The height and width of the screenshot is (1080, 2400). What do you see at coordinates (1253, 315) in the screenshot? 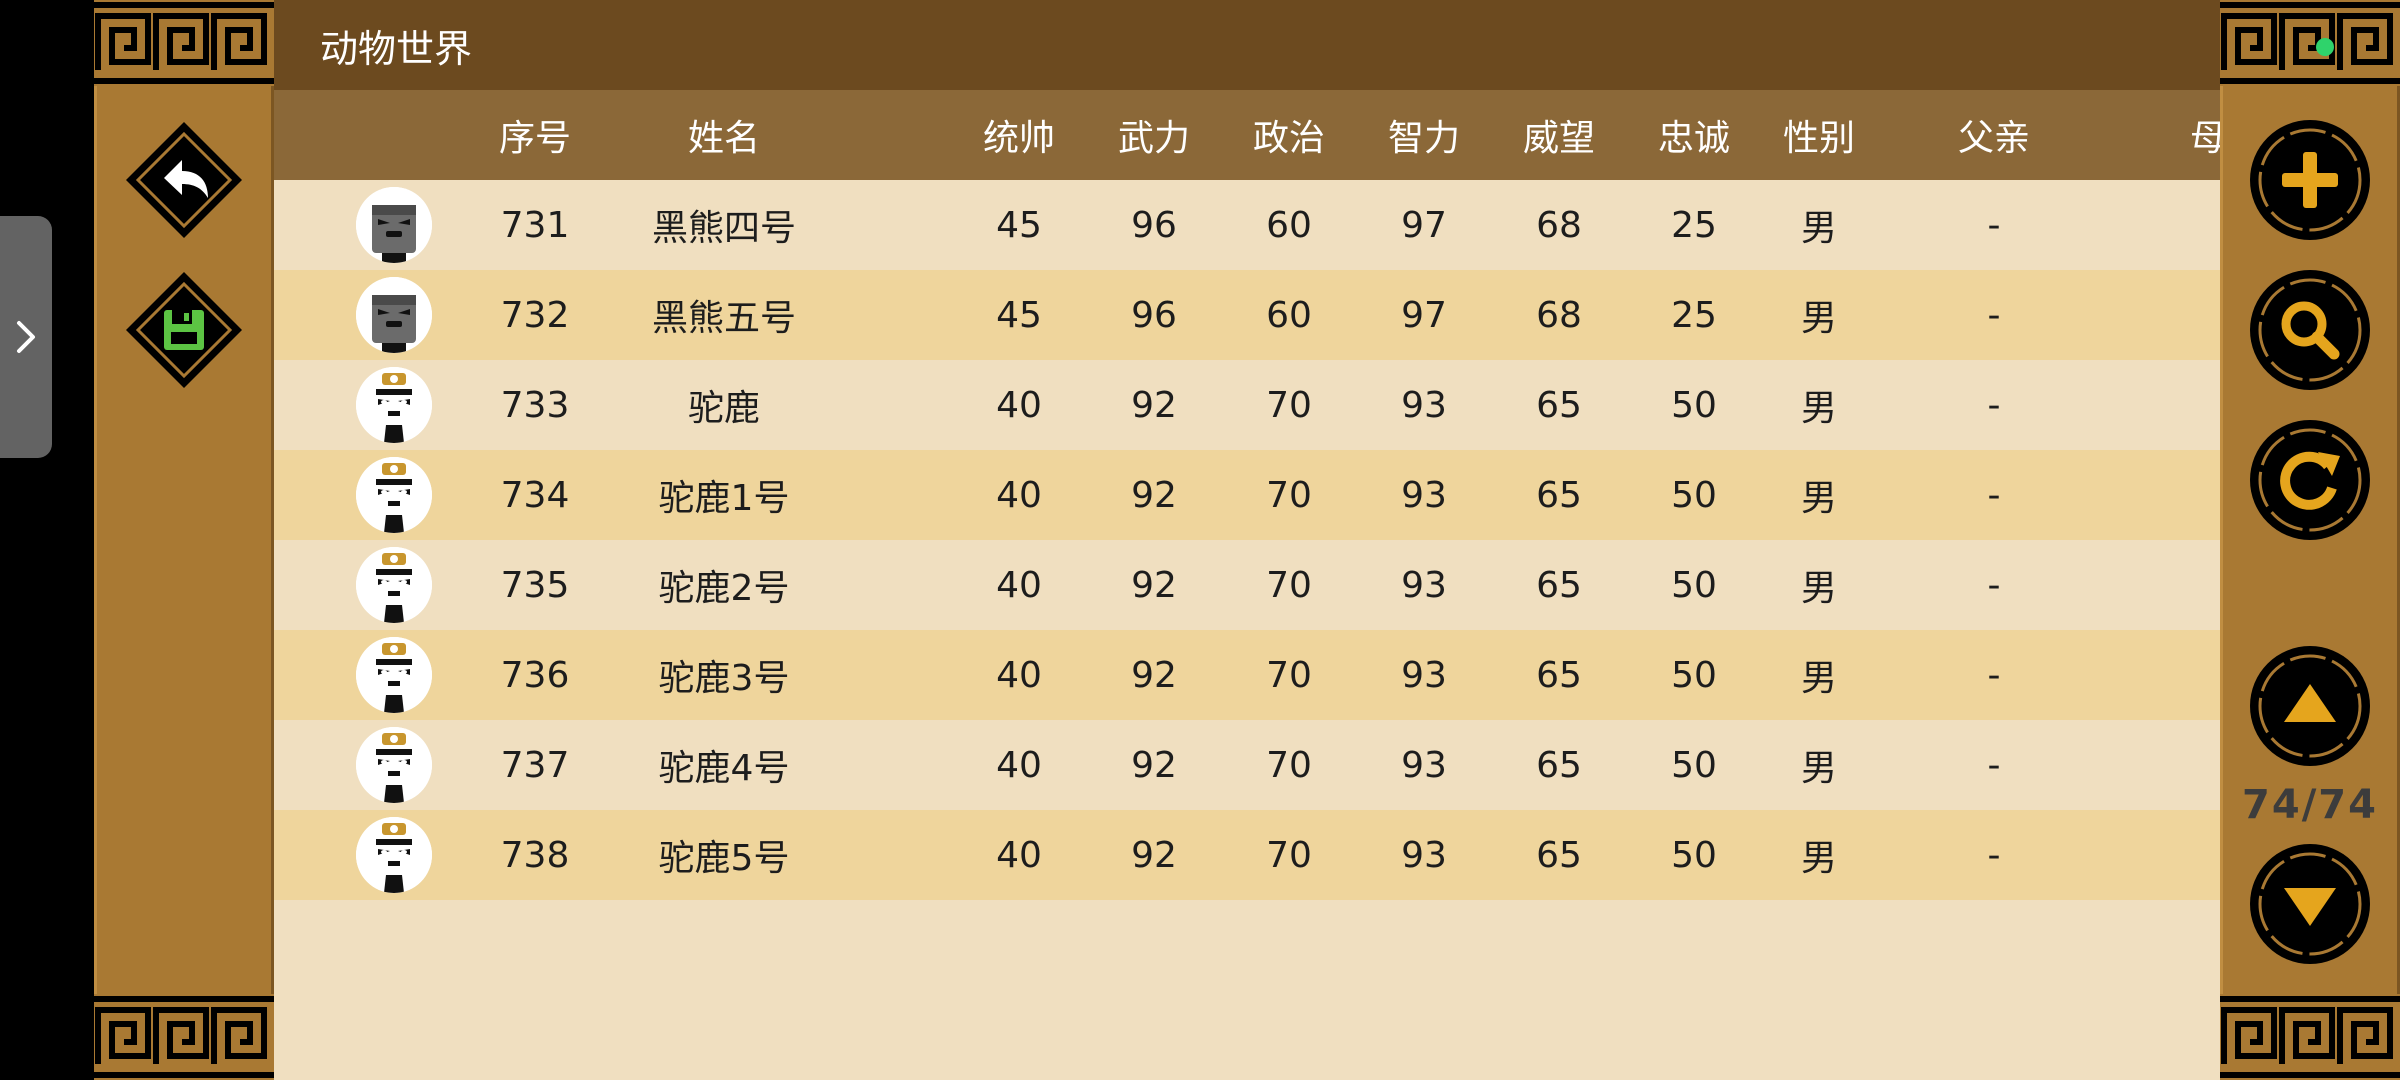
I see `table-row: 732黑熊五号459660976825男--` at bounding box center [1253, 315].